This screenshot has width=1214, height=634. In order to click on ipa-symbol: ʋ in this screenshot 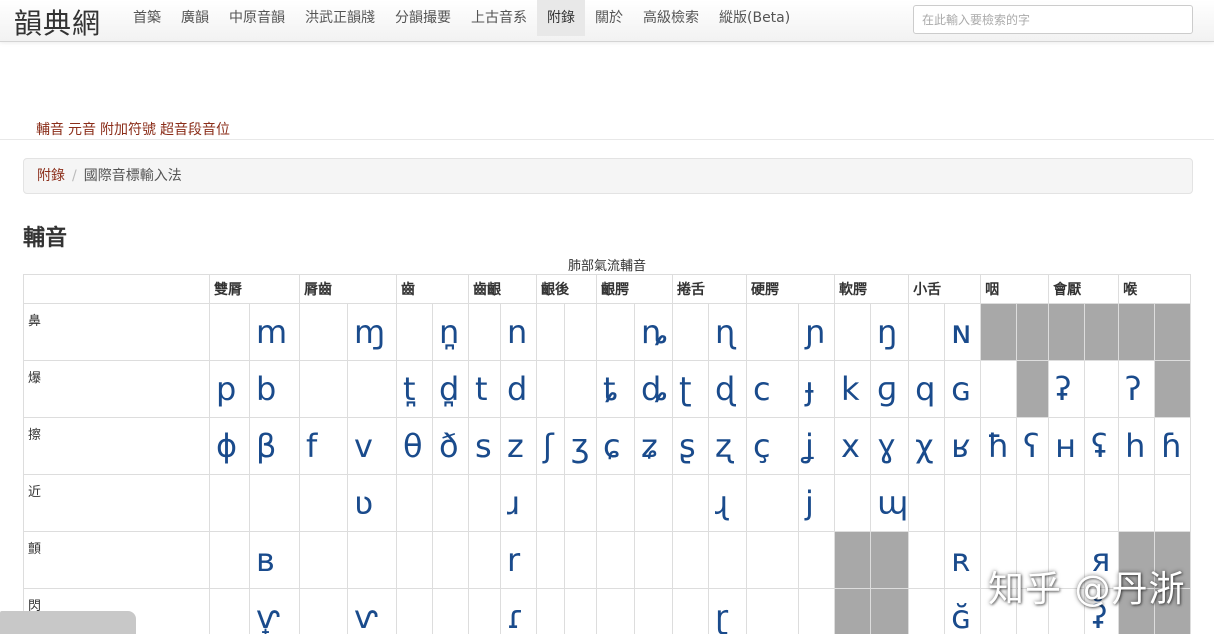, I will do `click(372, 503)`.